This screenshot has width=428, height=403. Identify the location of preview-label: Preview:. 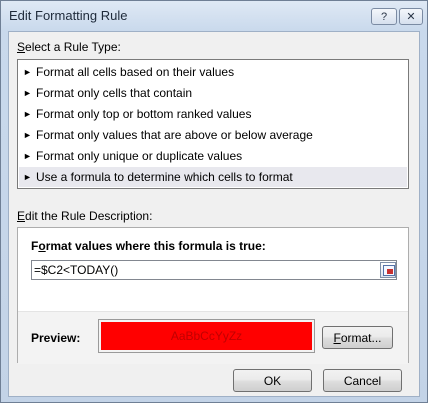
(56, 338).